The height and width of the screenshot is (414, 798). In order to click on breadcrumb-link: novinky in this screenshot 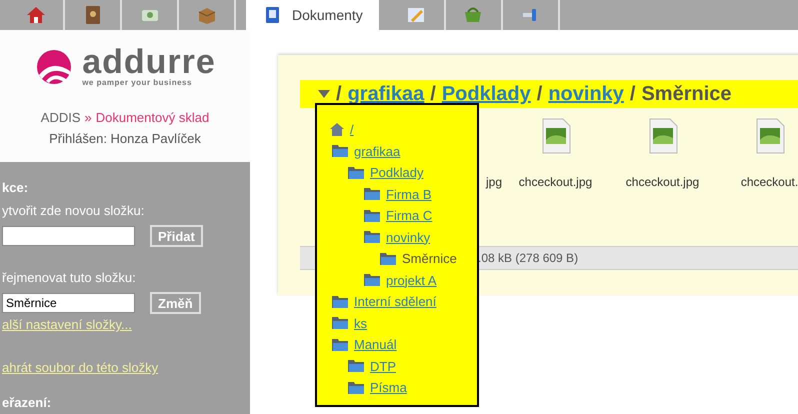, I will do `click(586, 94)`.